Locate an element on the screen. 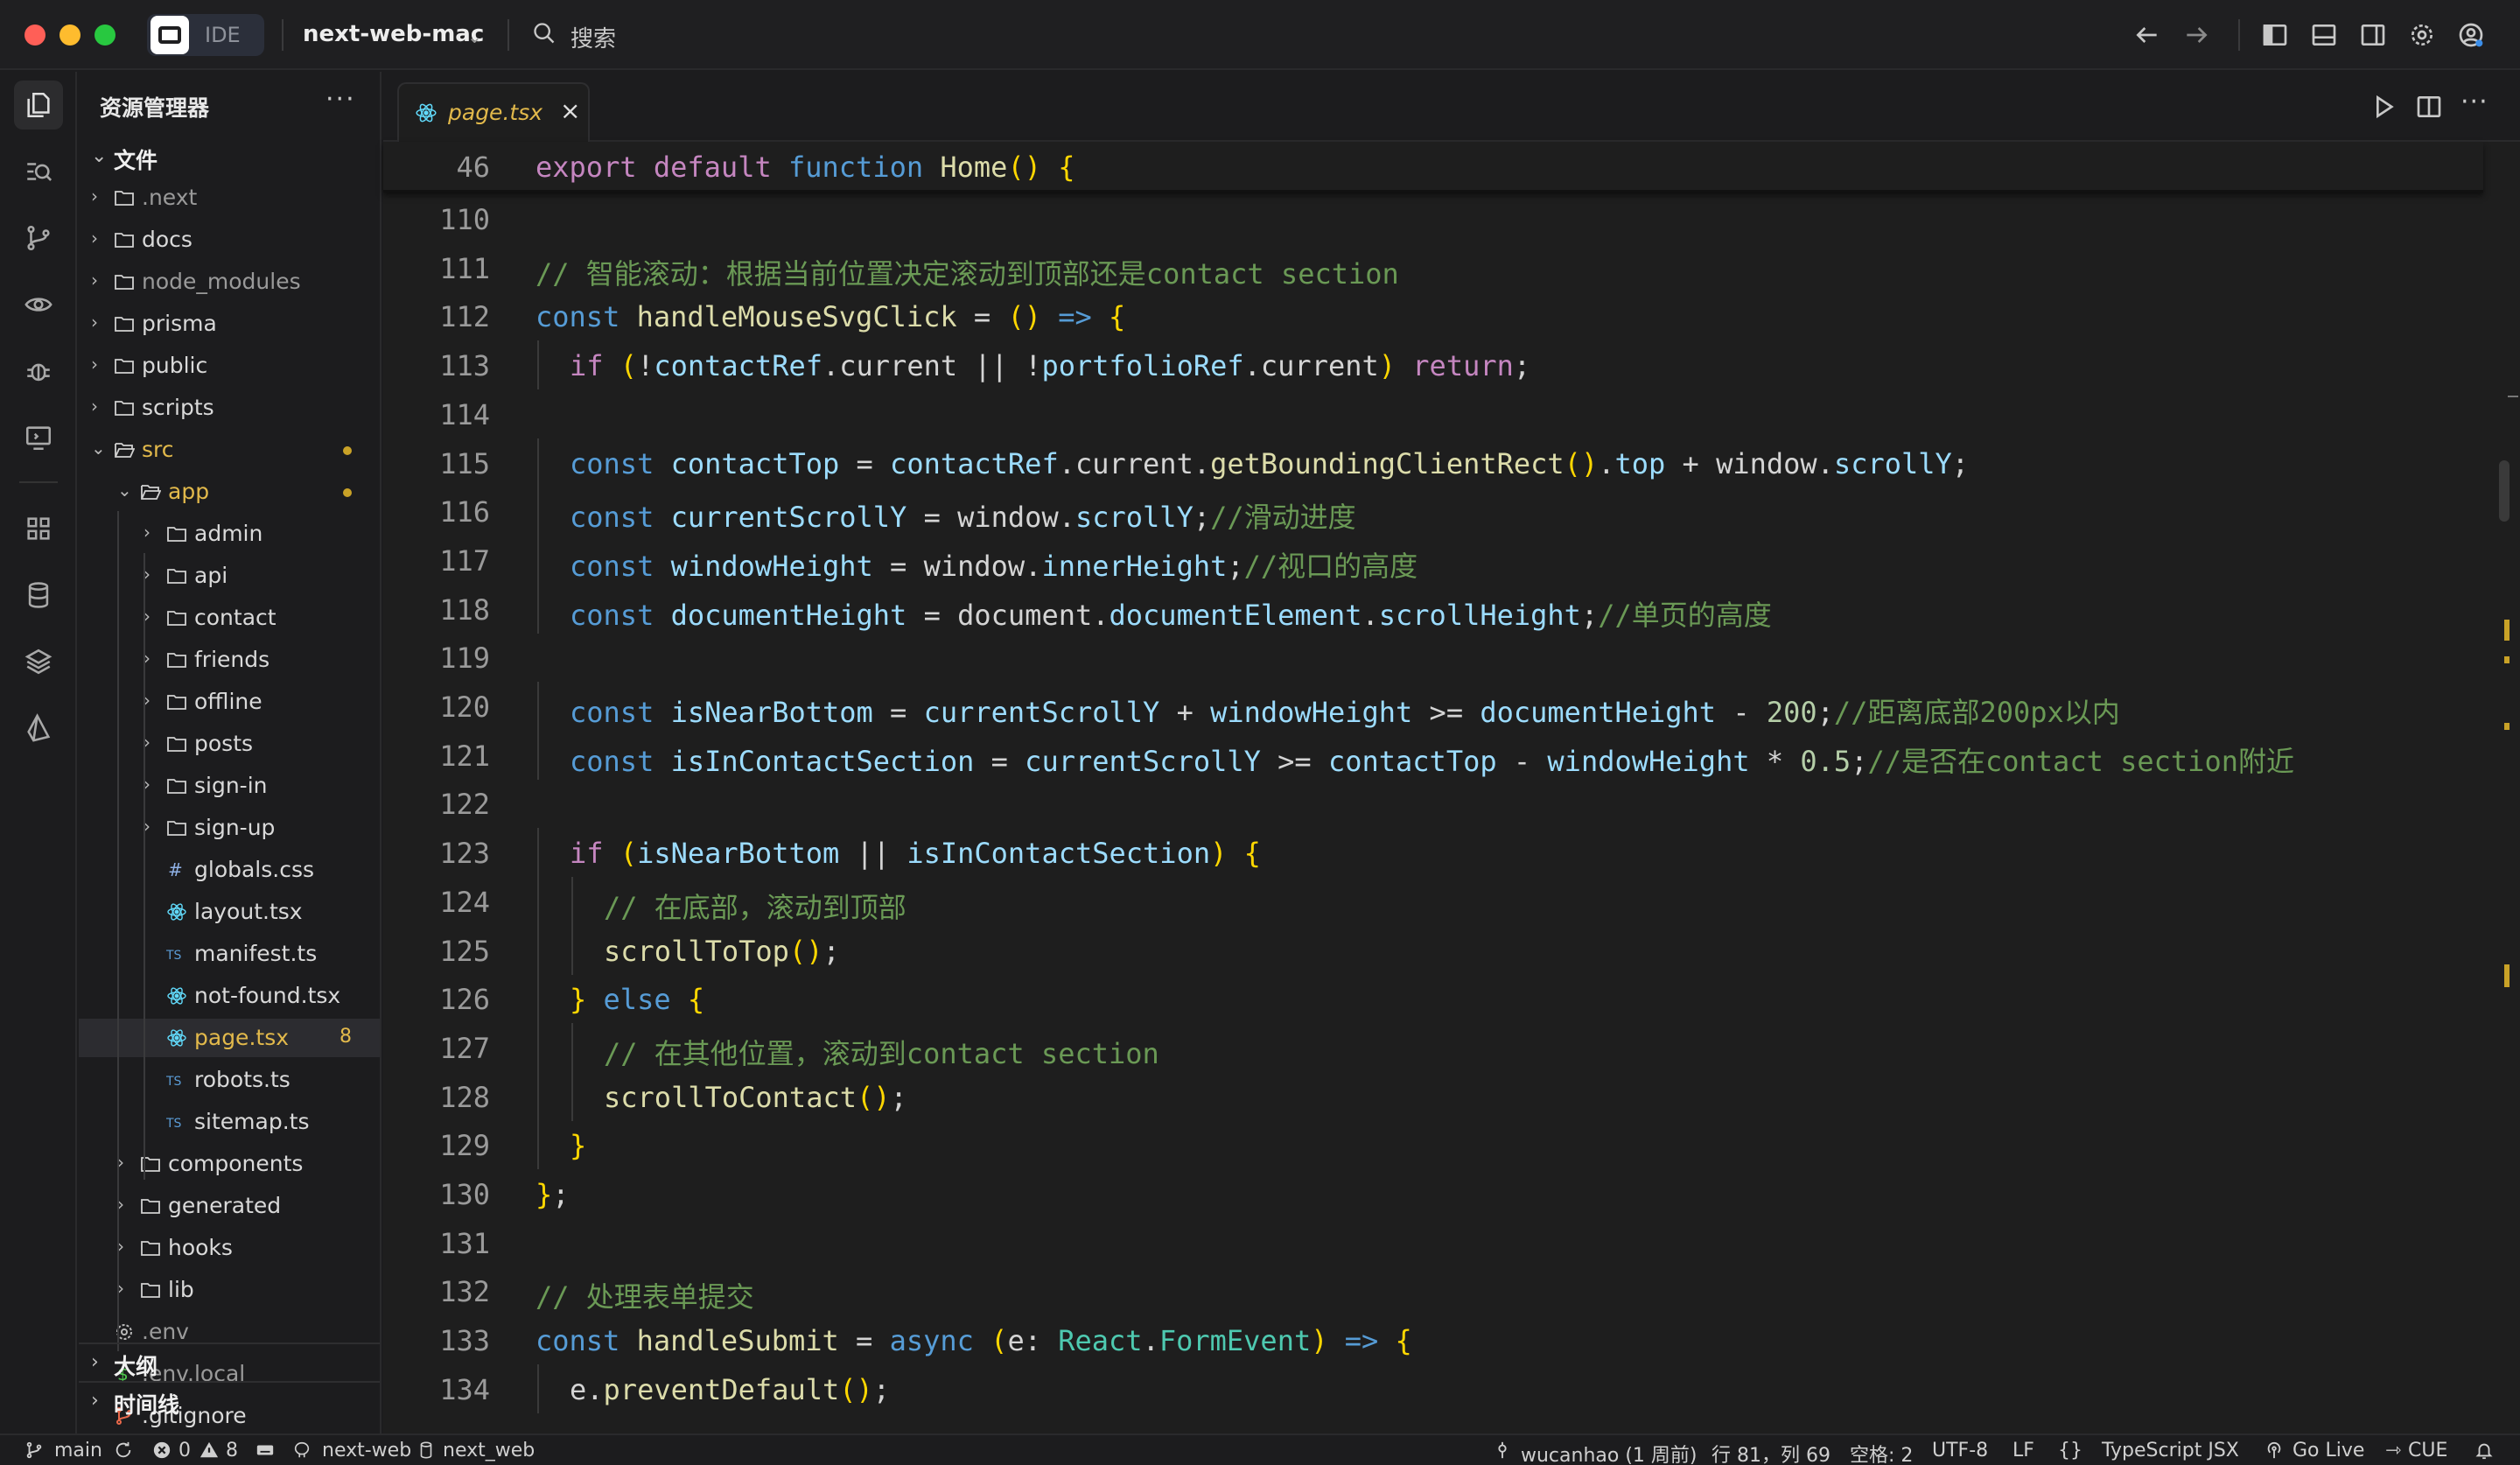 This screenshot has width=2520, height=1465. error-count: 0 is located at coordinates (184, 1450).